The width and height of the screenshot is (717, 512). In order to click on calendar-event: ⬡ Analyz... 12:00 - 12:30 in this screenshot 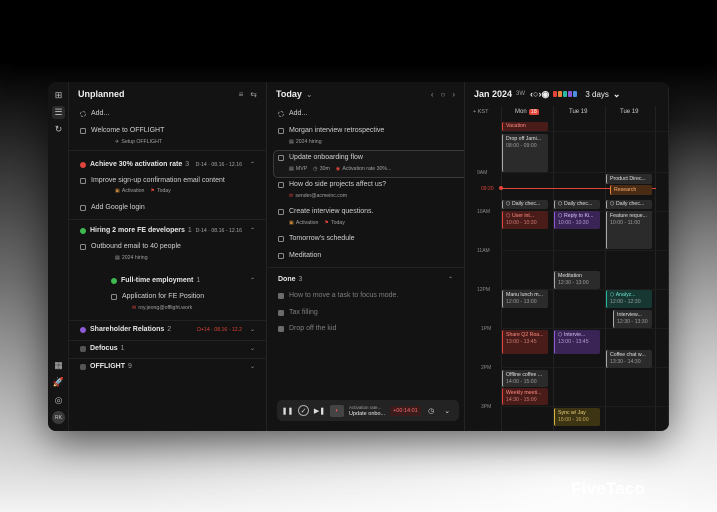, I will do `click(629, 299)`.